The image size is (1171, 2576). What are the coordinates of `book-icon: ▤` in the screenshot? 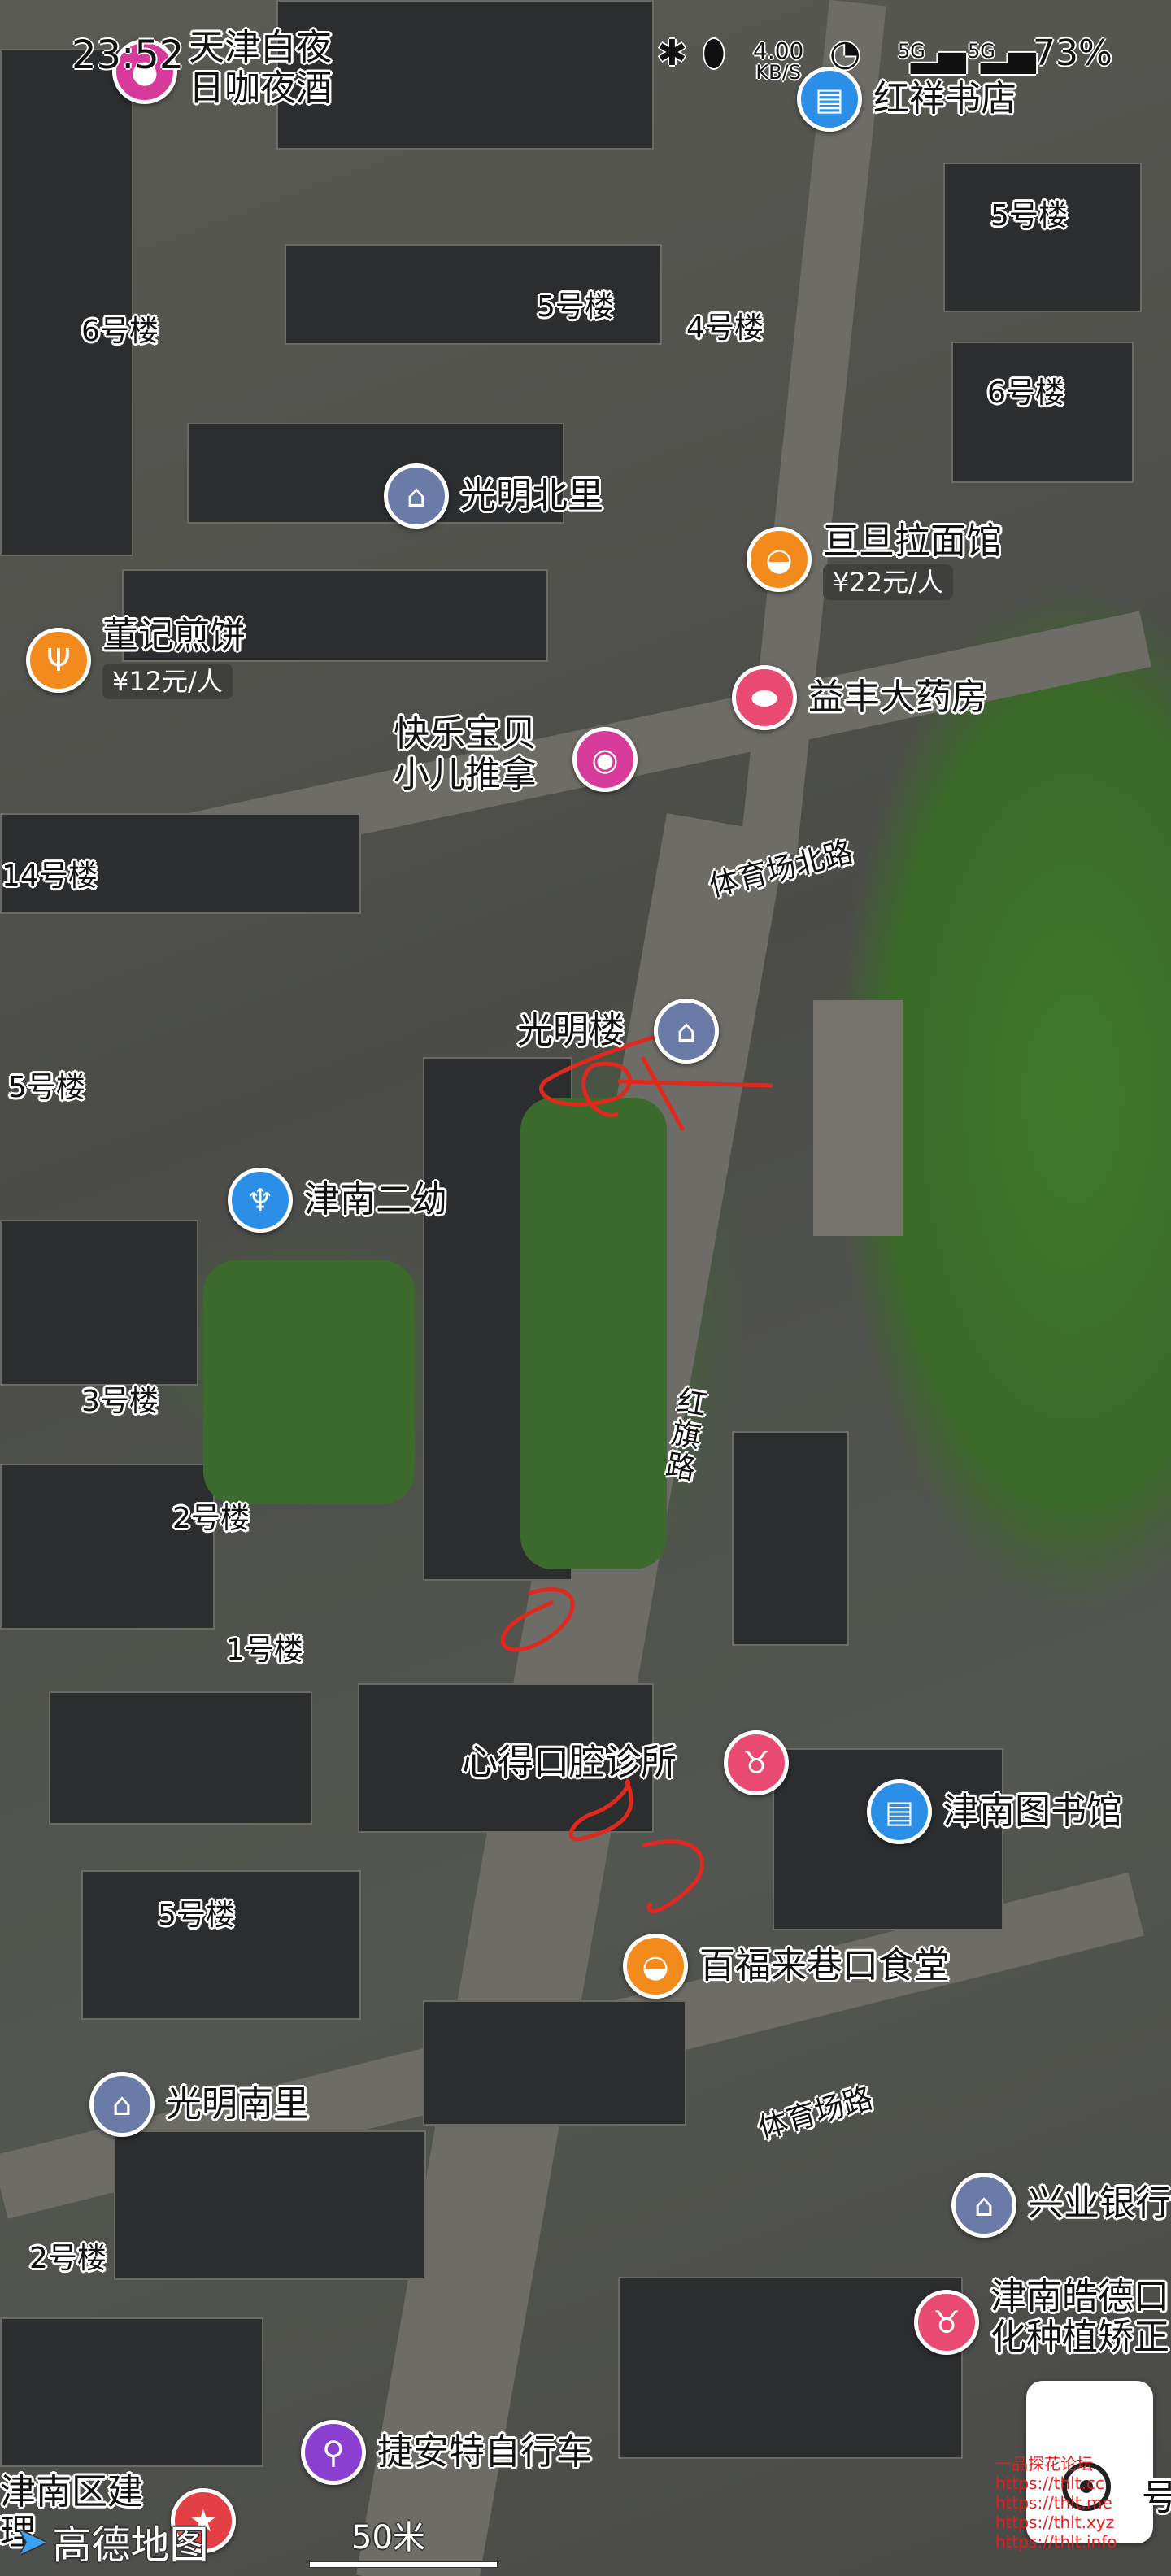 It's located at (900, 1812).